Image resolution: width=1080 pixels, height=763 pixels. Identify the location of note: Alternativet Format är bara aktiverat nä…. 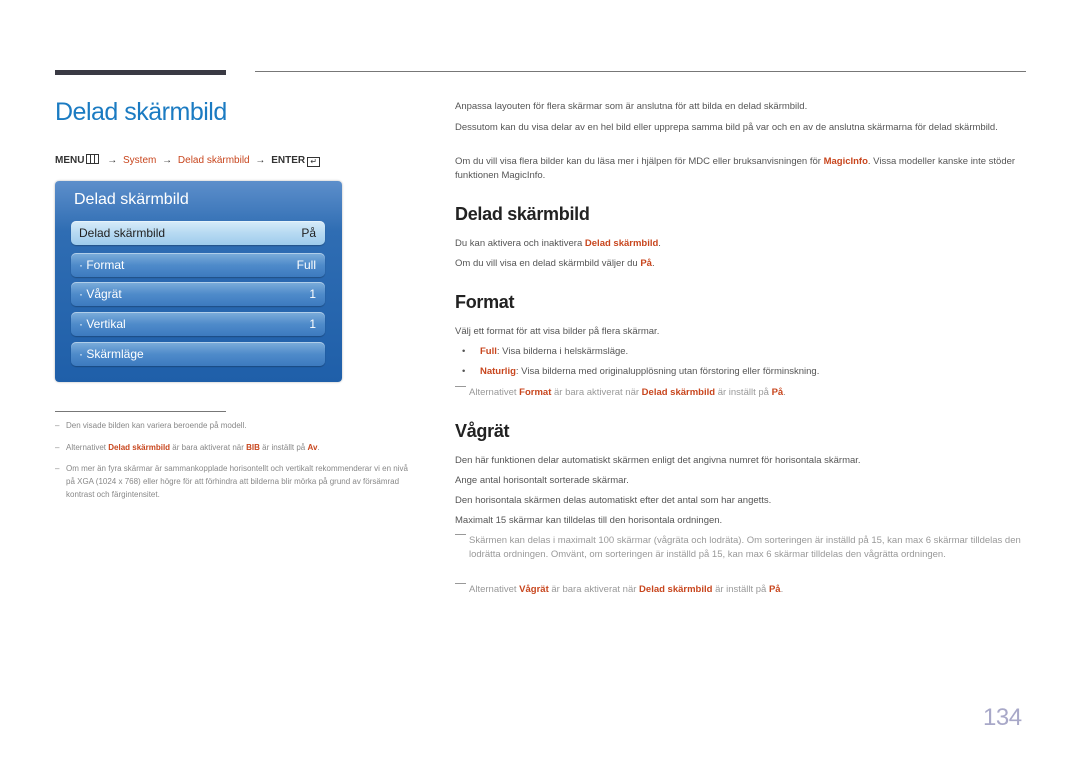
(740, 393).